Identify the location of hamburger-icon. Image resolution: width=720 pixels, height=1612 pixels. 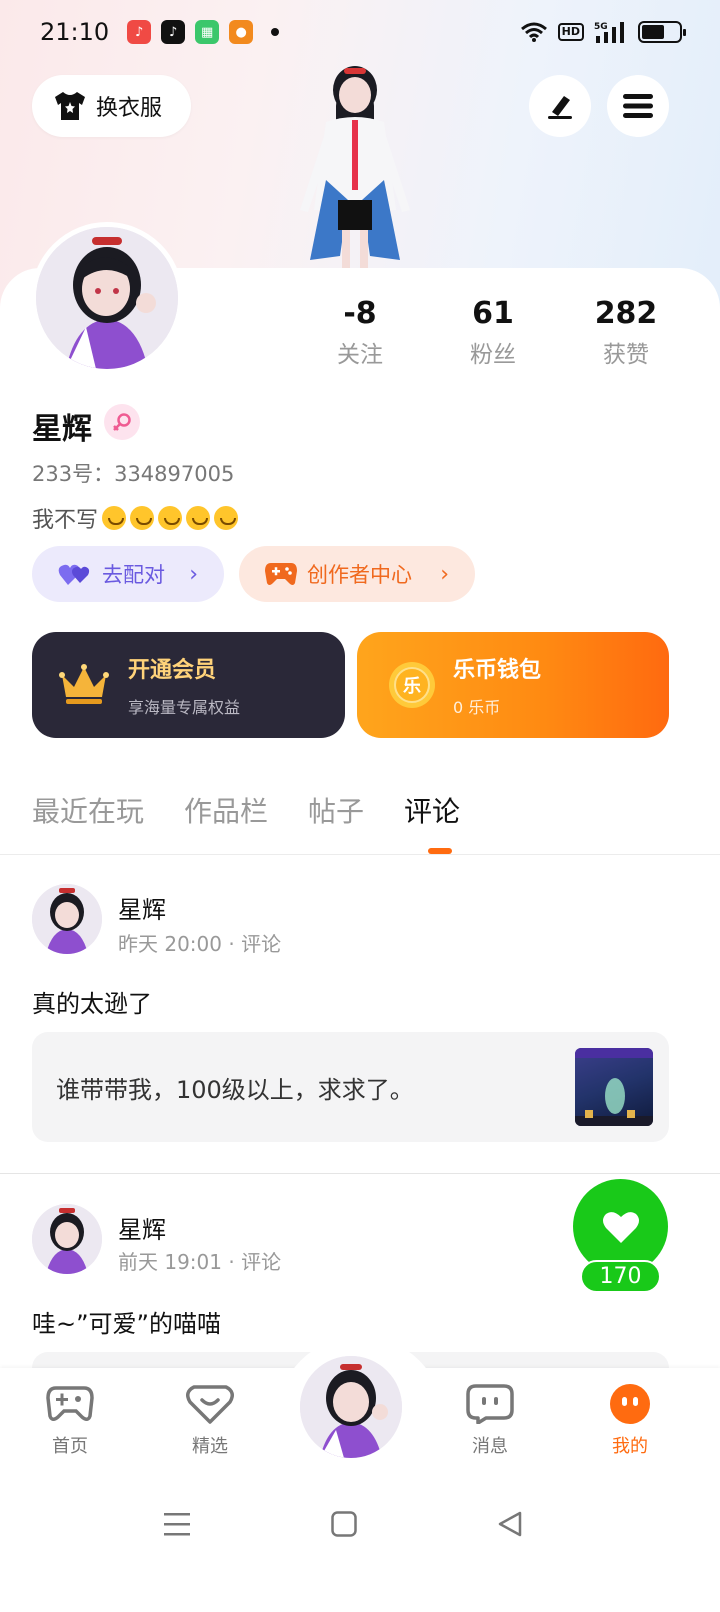
(638, 106).